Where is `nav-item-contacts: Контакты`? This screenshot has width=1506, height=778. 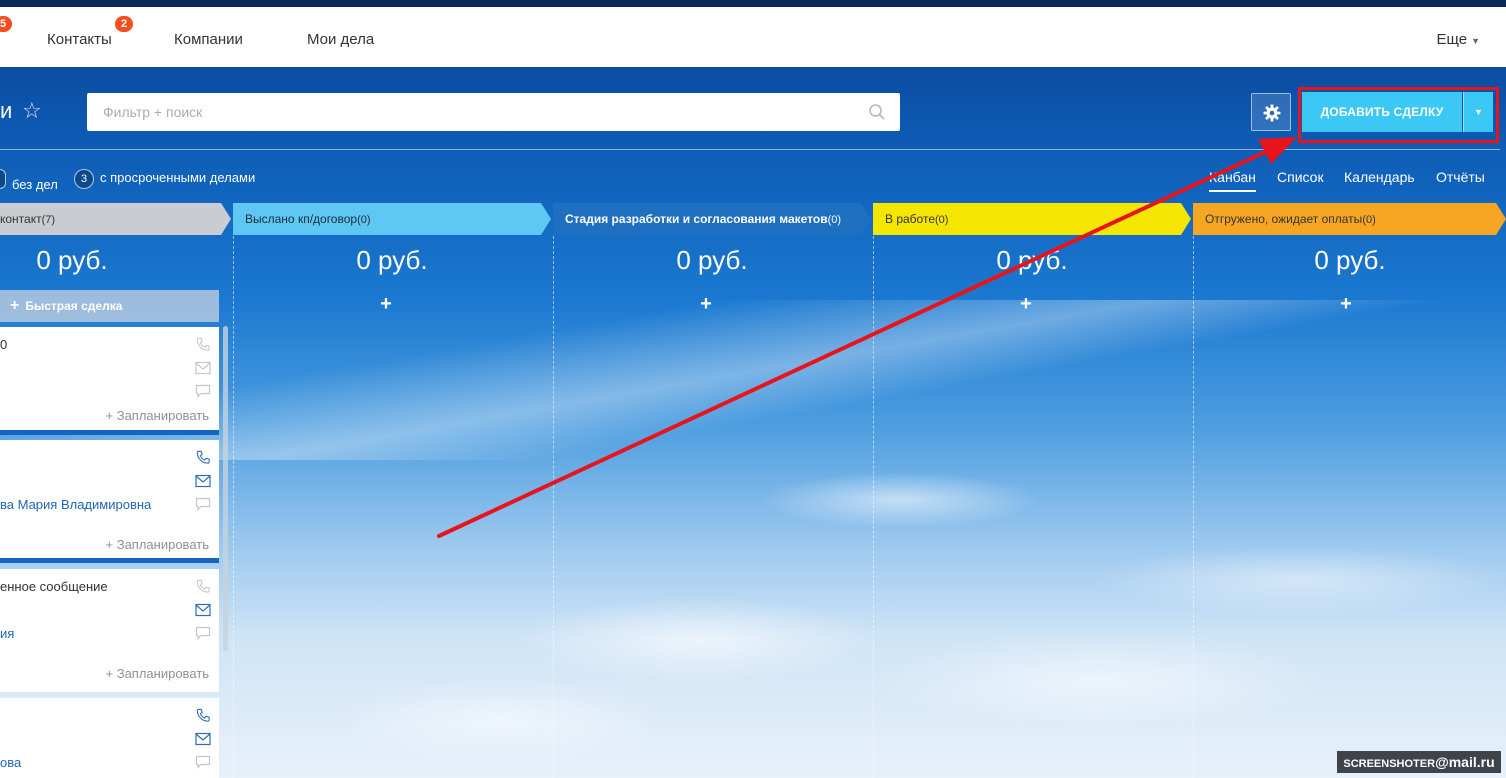 nav-item-contacts: Контакты is located at coordinates (79, 39).